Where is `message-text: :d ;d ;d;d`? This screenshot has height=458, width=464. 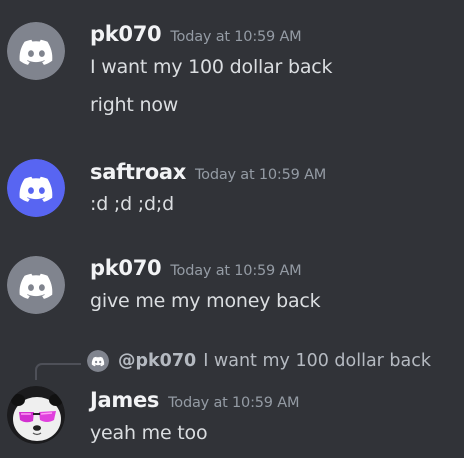 message-text: :d ;d ;d;d is located at coordinates (132, 204).